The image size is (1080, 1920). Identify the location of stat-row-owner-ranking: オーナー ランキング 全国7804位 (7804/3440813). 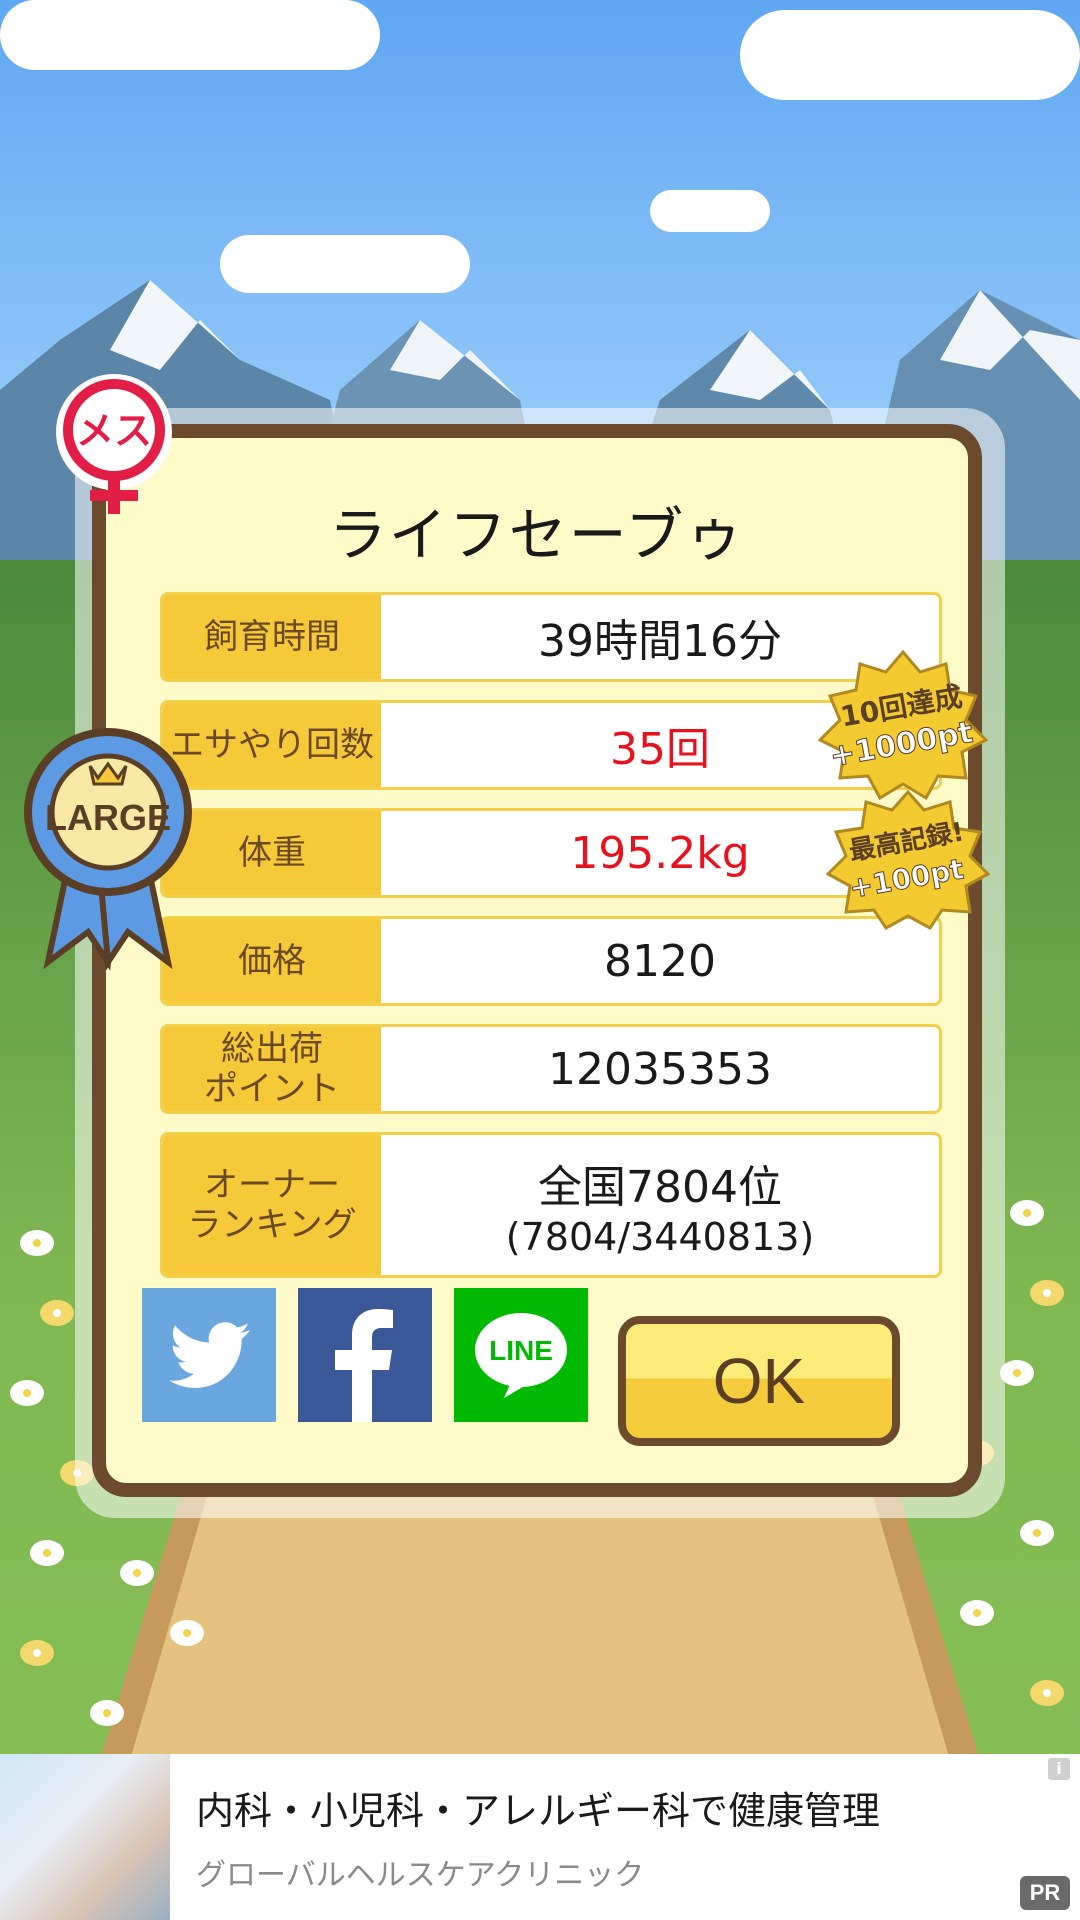
(551, 1205).